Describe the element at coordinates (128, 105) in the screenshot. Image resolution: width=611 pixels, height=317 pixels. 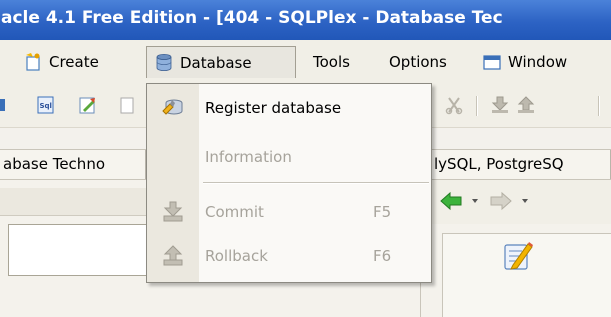
I see `document-icon` at that location.